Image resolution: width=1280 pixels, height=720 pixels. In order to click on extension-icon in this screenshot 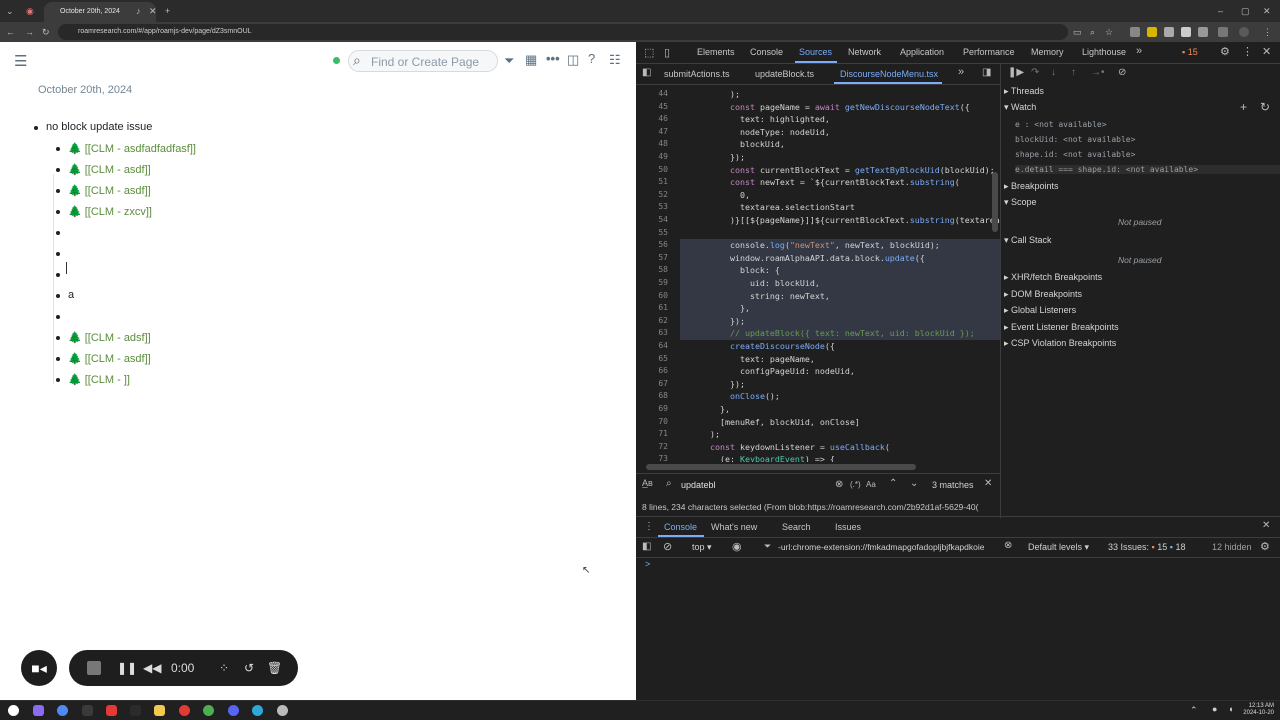, I will do `click(1203, 32)`.